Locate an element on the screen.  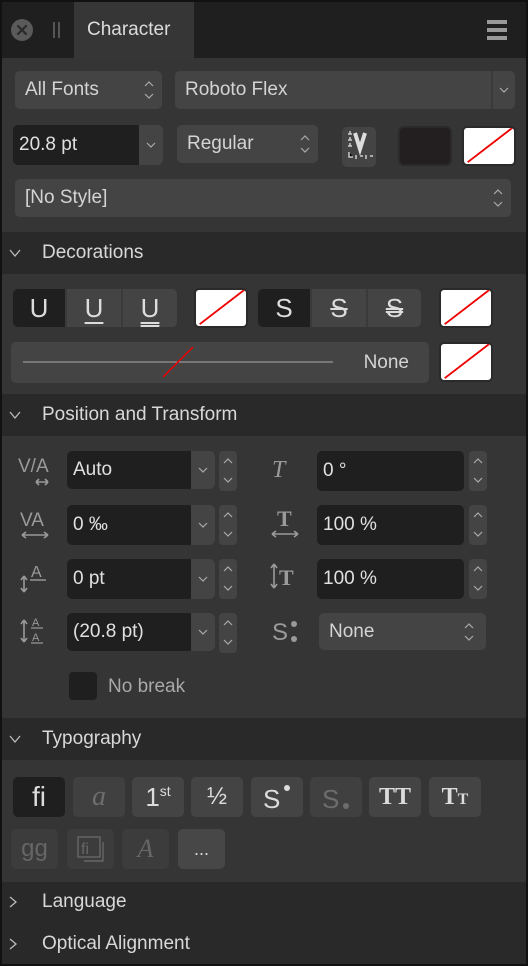
horizontal-scale-stepper is located at coordinates (478, 525).